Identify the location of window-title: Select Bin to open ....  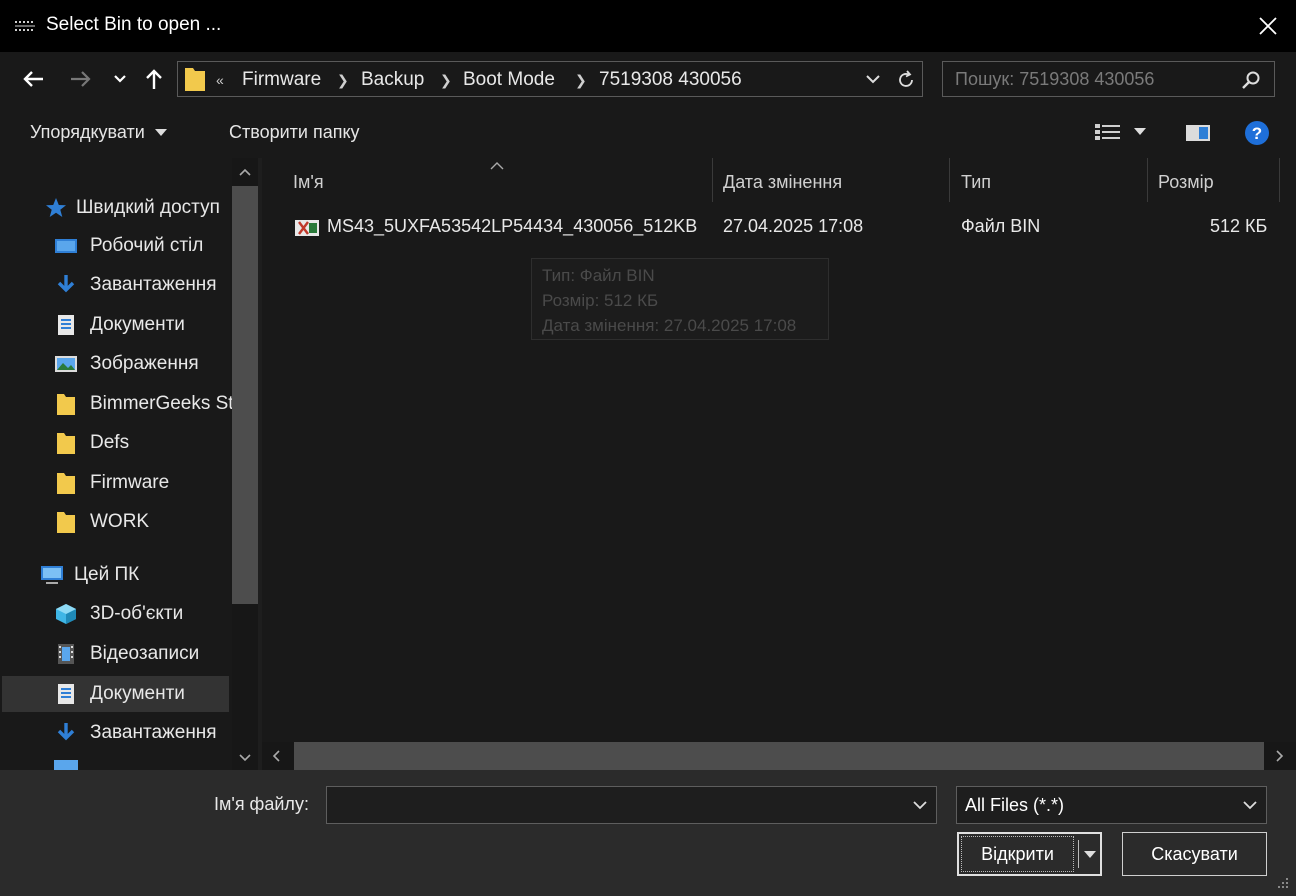
(134, 24).